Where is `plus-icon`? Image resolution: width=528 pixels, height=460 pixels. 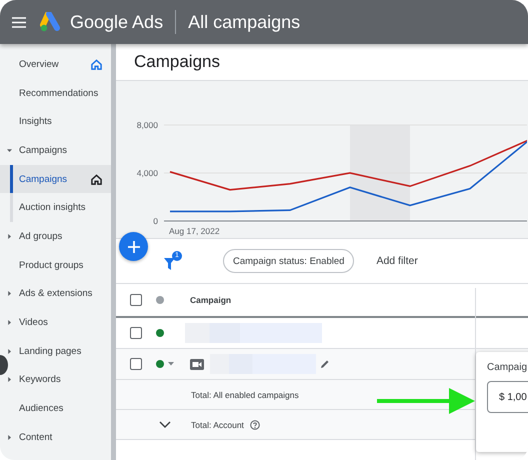
plus-icon is located at coordinates (133, 247).